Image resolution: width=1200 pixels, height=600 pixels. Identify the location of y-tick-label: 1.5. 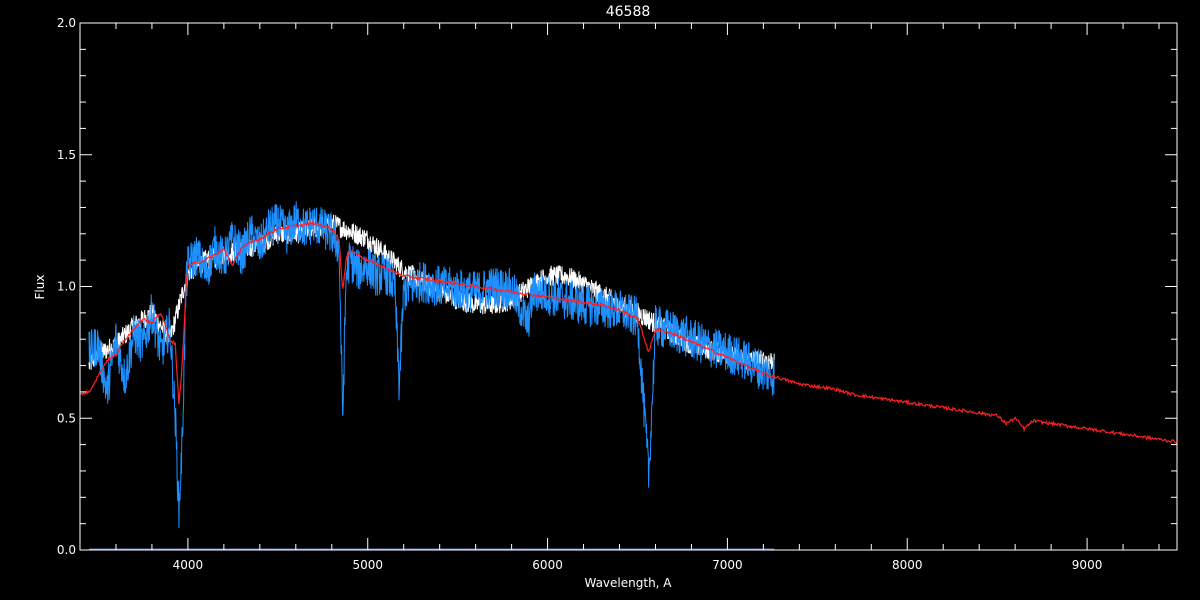
(66, 155).